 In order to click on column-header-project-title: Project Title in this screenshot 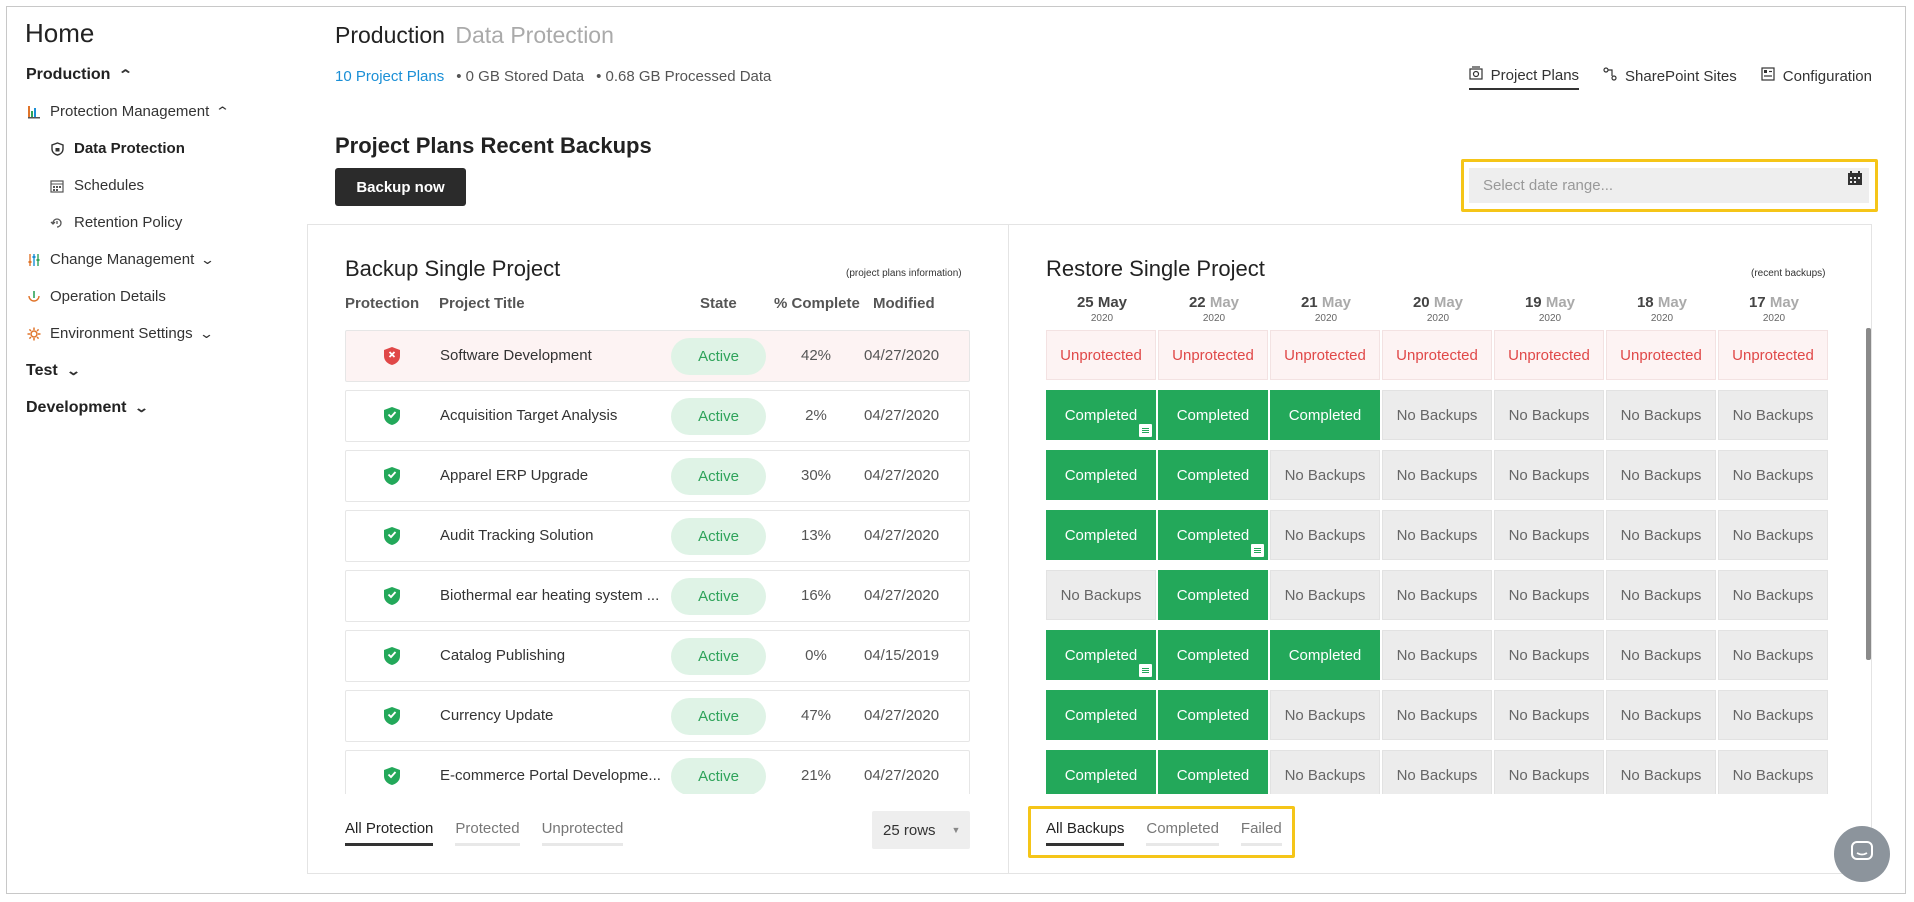, I will do `click(482, 303)`.